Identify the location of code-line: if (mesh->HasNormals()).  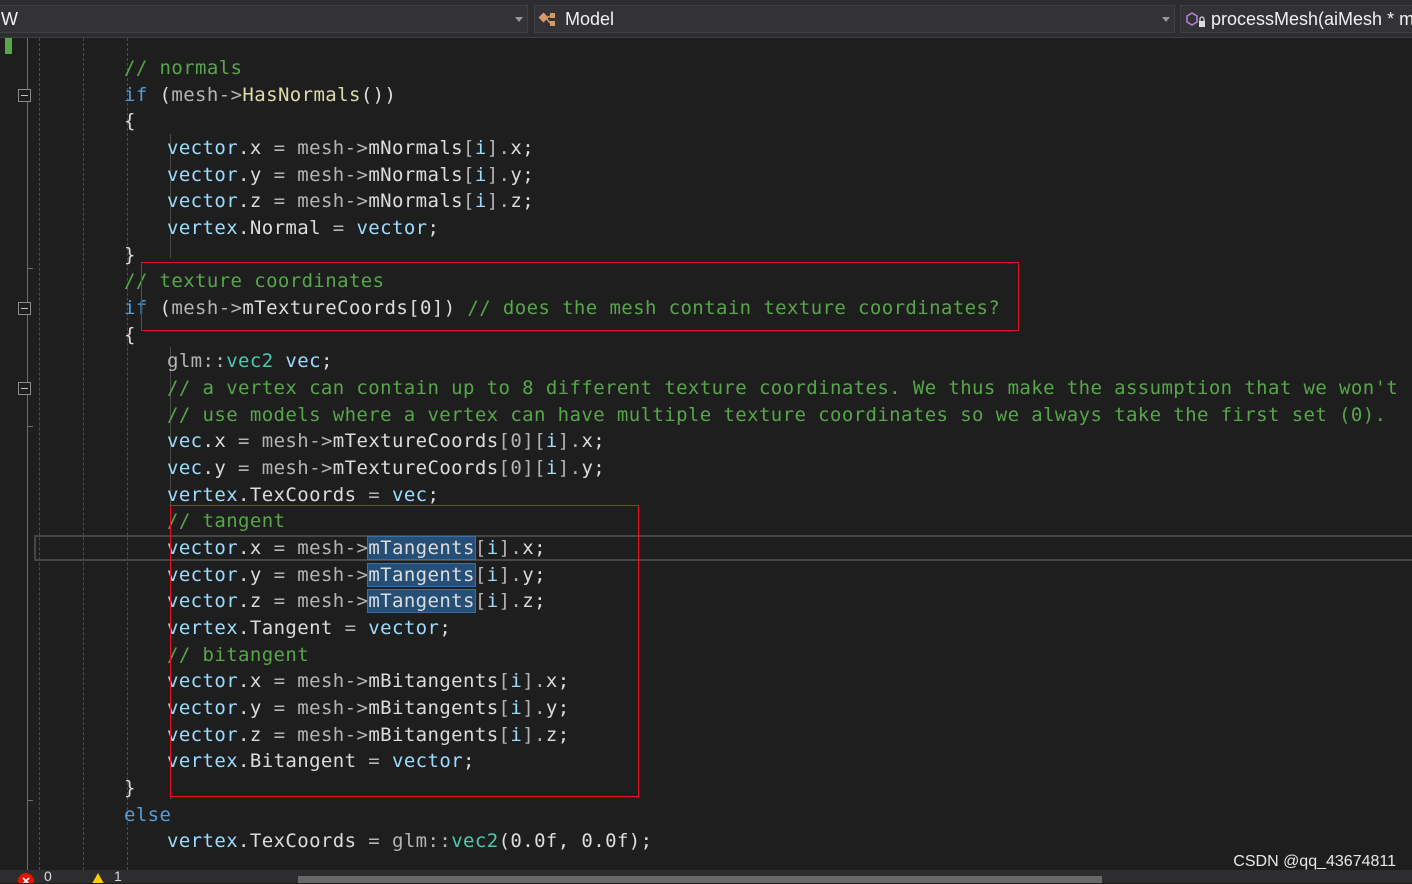
(260, 95).